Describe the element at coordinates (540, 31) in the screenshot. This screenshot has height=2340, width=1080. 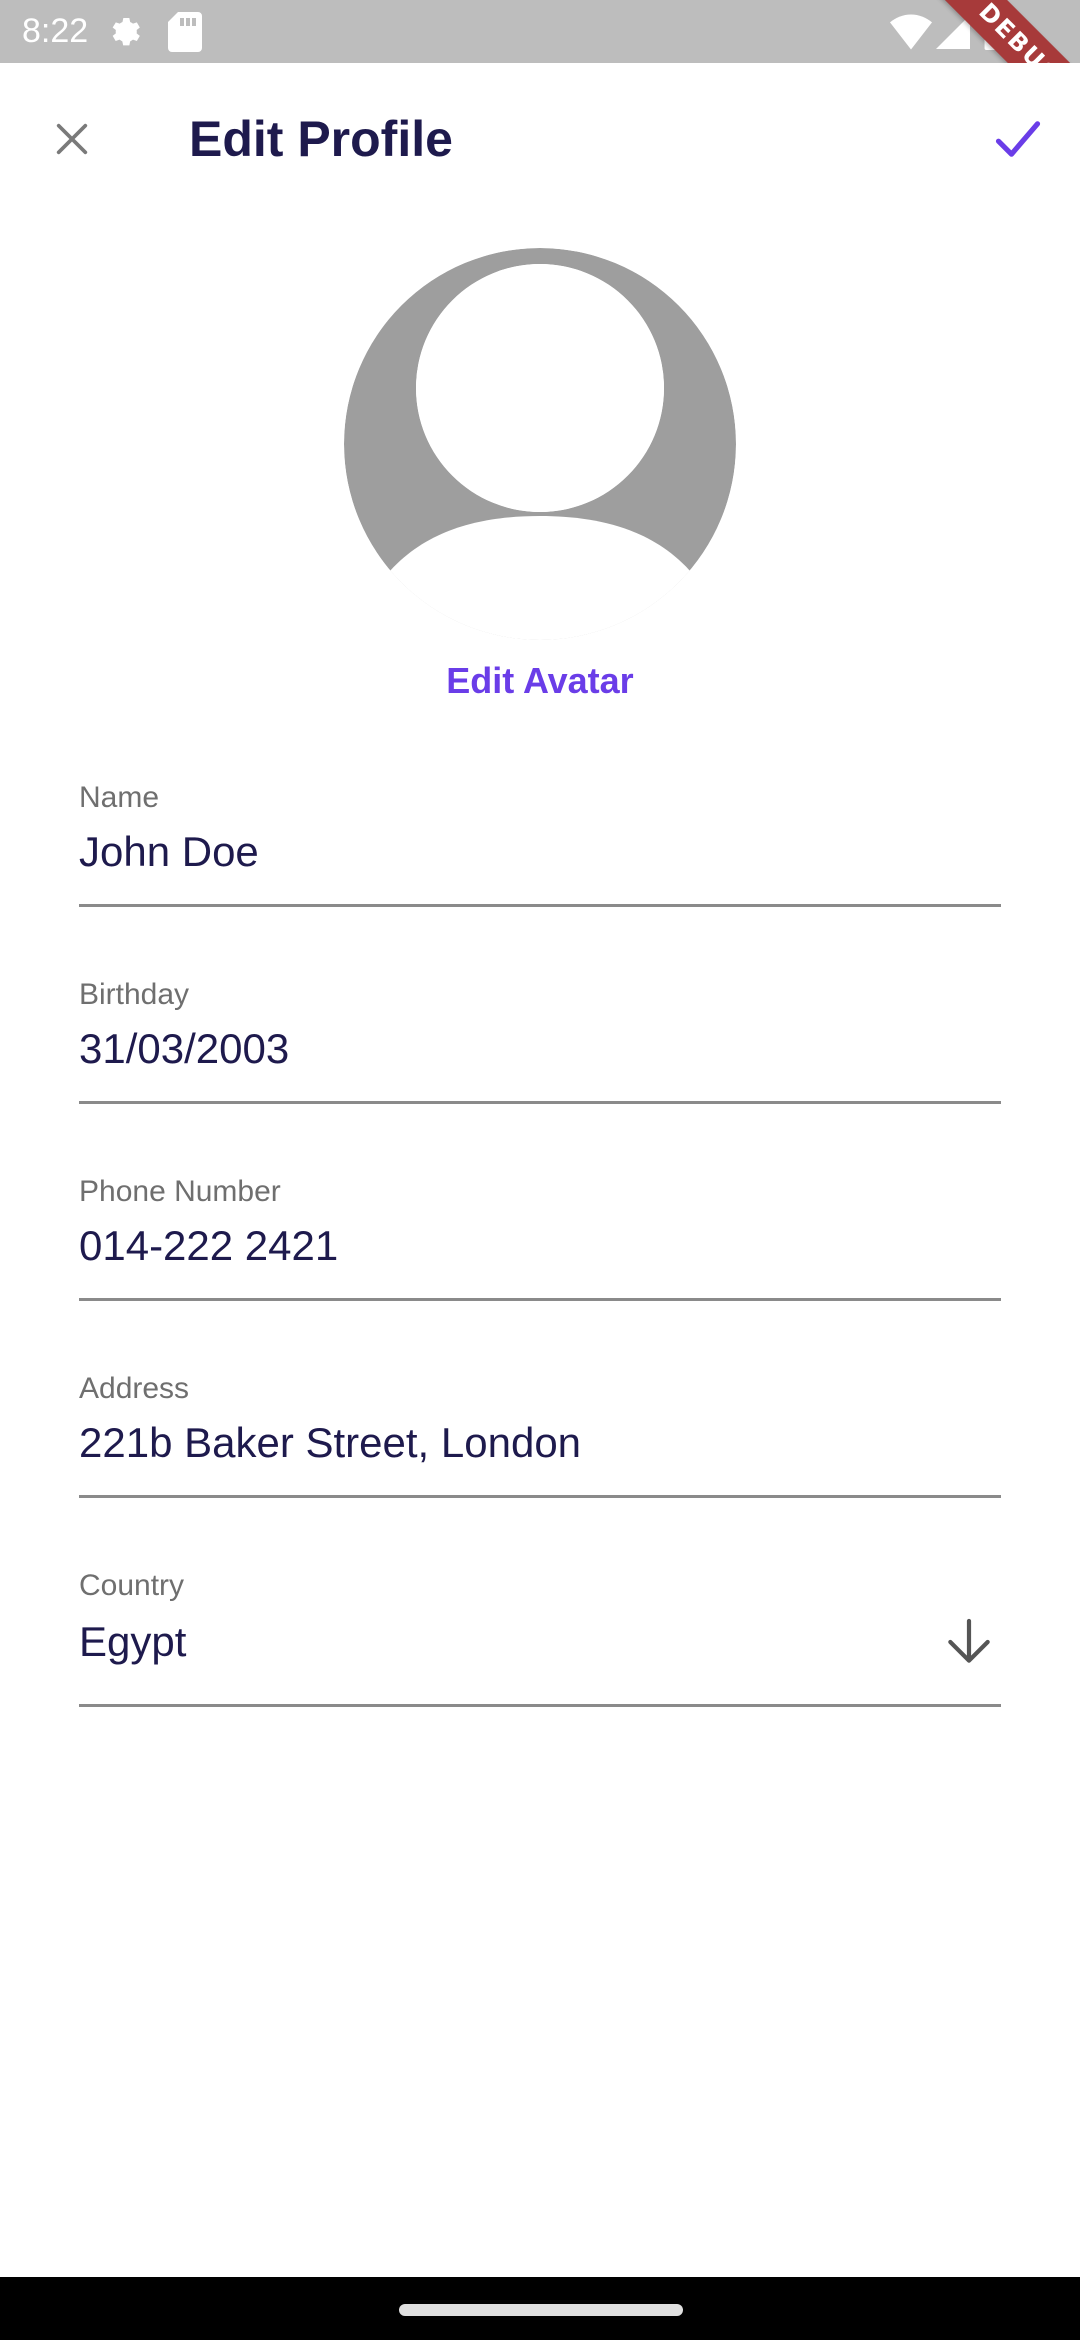
I see `status-bar: 8:22` at that location.